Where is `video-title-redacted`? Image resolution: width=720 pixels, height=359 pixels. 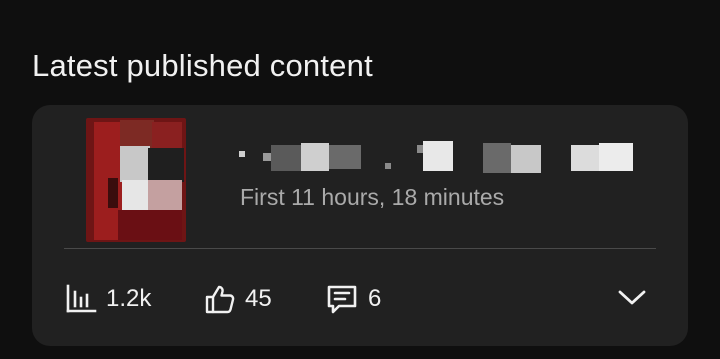
video-title-redacted is located at coordinates (437, 158).